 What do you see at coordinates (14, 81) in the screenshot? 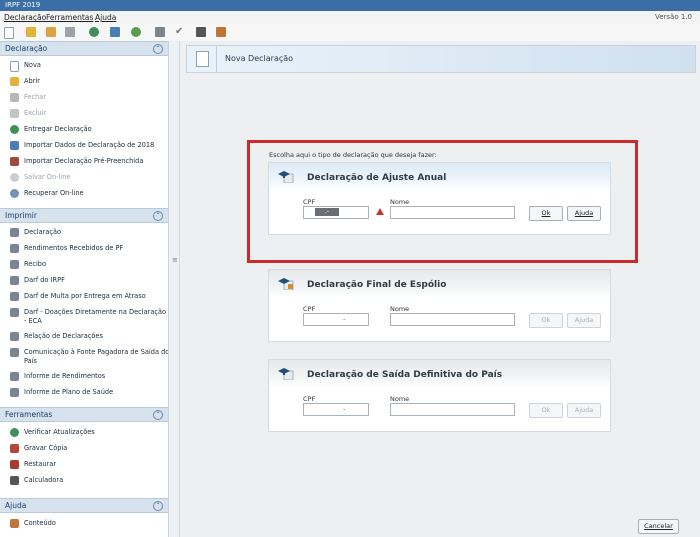
I see `open-folder-icon` at bounding box center [14, 81].